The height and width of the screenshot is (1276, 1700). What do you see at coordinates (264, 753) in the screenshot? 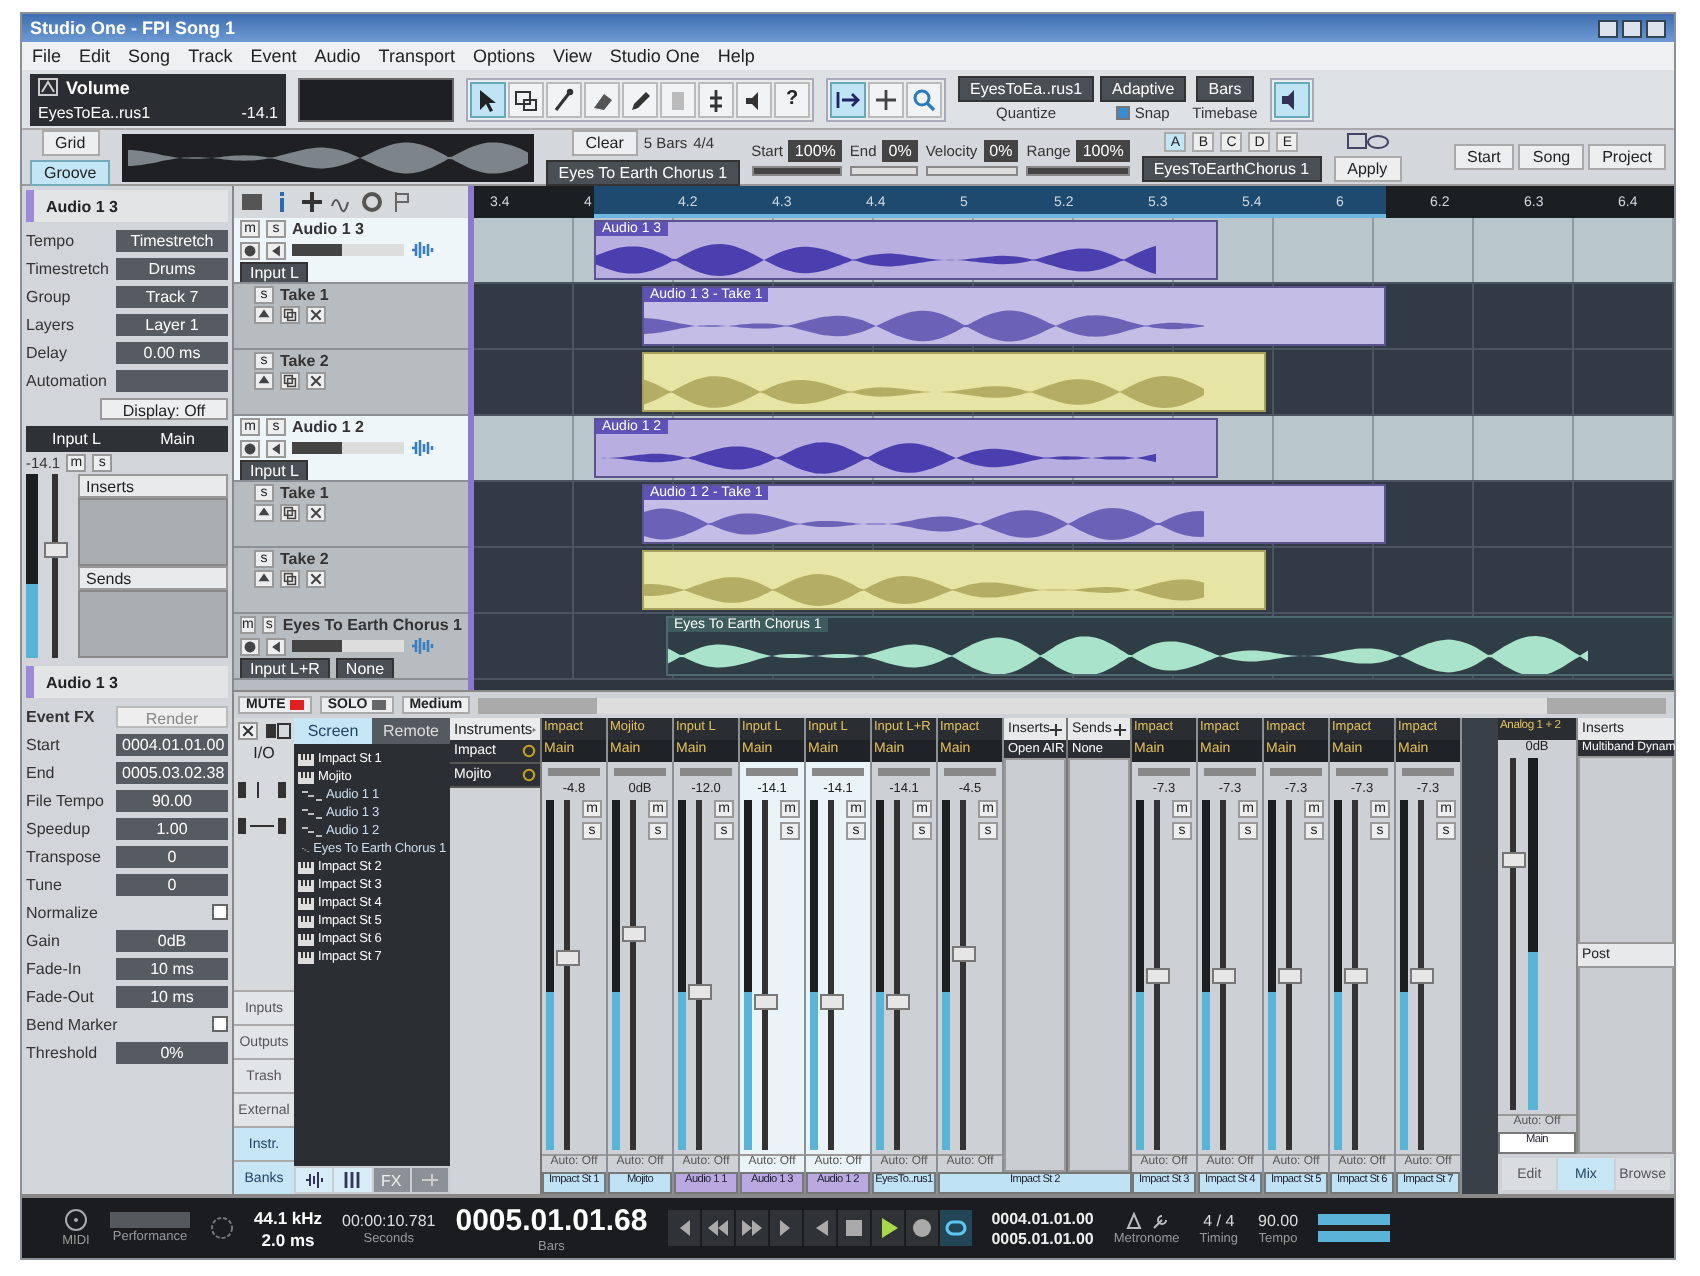
I see `io-dropdown: I/O` at bounding box center [264, 753].